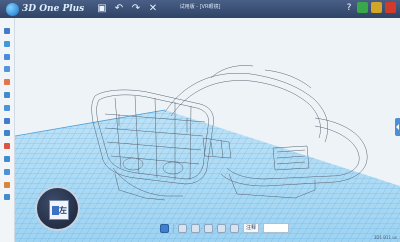 This screenshot has width=400, height=242. What do you see at coordinates (127, 8) in the screenshot?
I see `quick-access-toolbar: ▣ ↶ ↷ ✕` at bounding box center [127, 8].